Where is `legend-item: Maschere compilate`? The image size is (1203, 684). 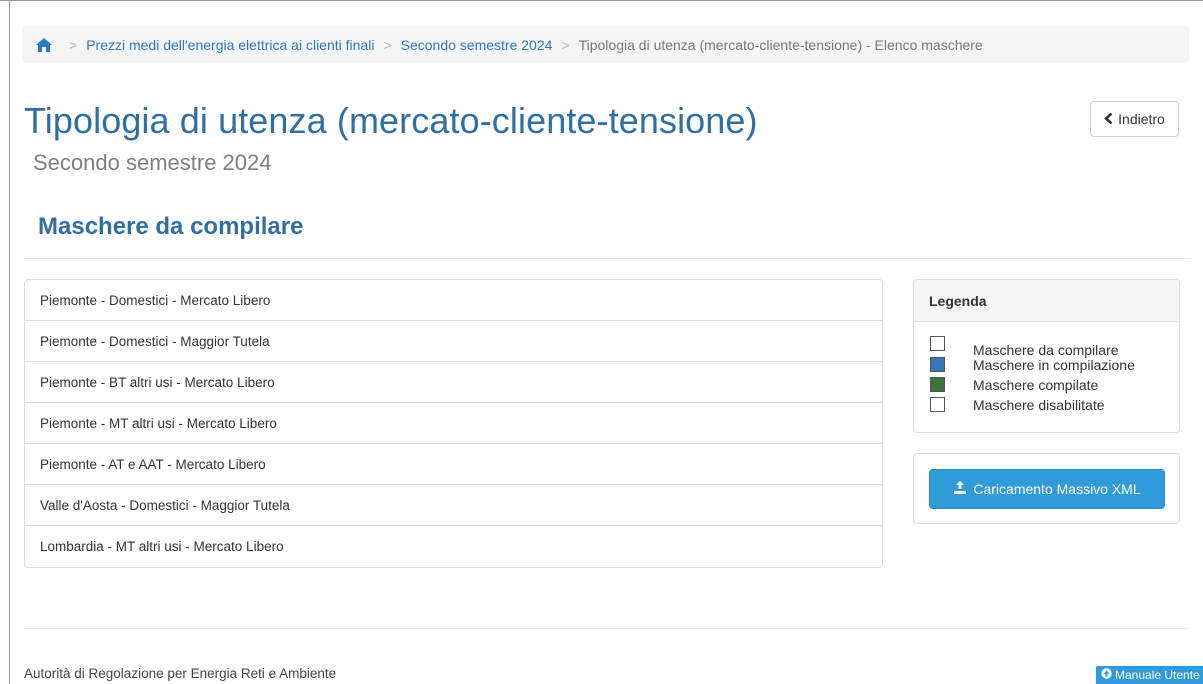 legend-item: Maschere compilate is located at coordinates (1054, 387).